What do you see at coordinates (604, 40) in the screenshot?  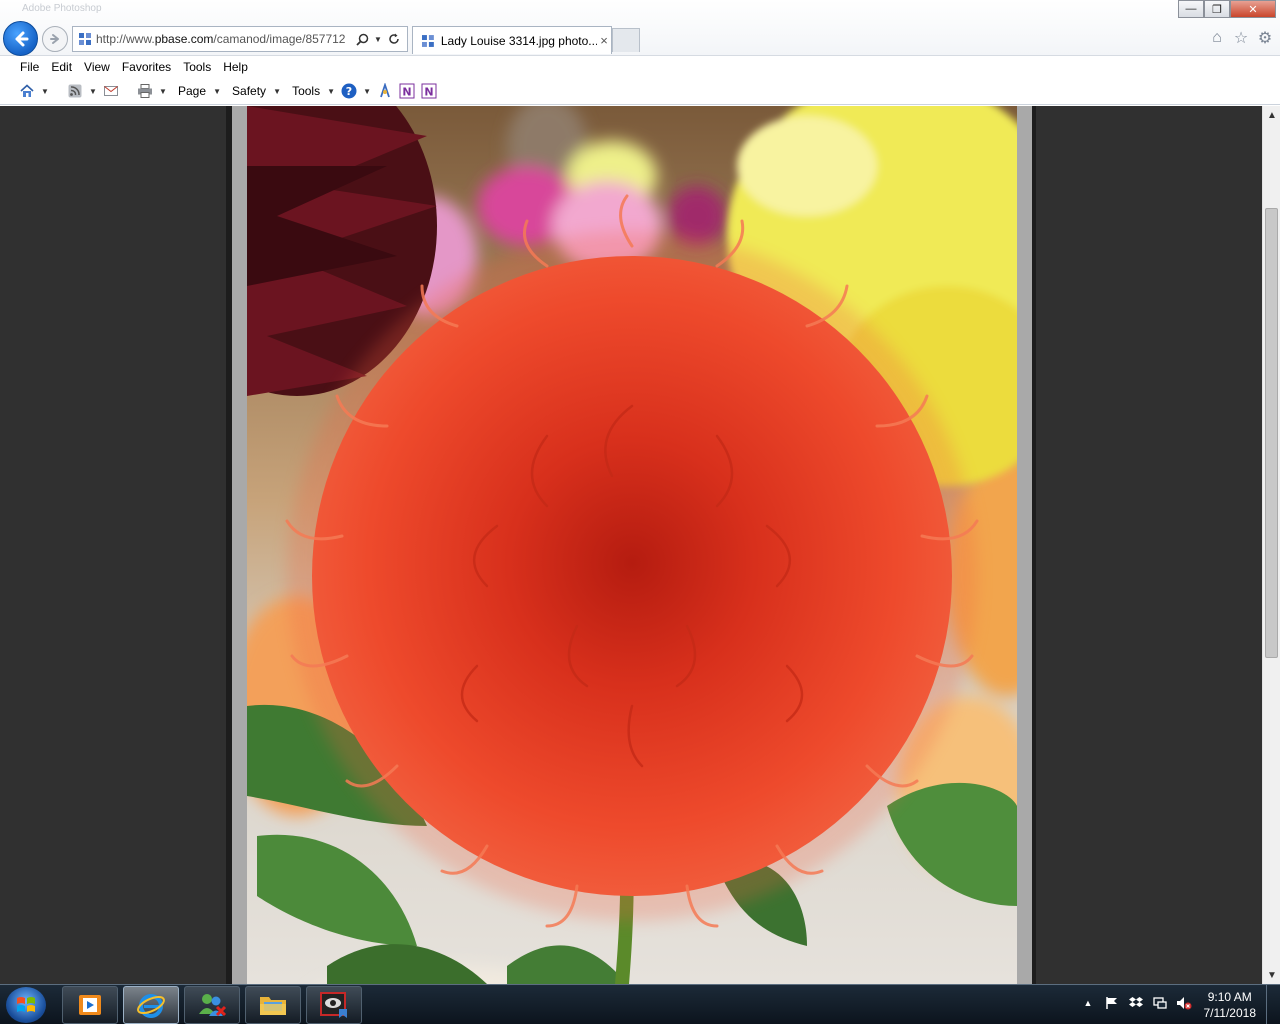 I see `tab-close-icon: ×` at bounding box center [604, 40].